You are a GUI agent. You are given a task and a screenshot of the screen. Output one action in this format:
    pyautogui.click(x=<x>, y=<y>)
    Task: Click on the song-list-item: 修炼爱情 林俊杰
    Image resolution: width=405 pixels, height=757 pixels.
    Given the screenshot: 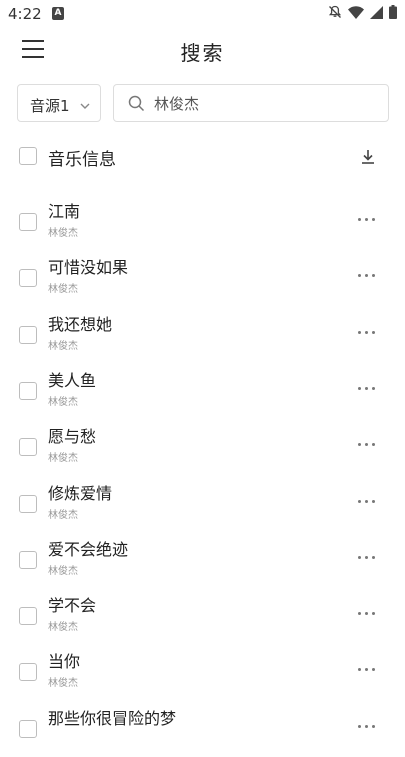 What is the action you would take?
    pyautogui.click(x=202, y=504)
    